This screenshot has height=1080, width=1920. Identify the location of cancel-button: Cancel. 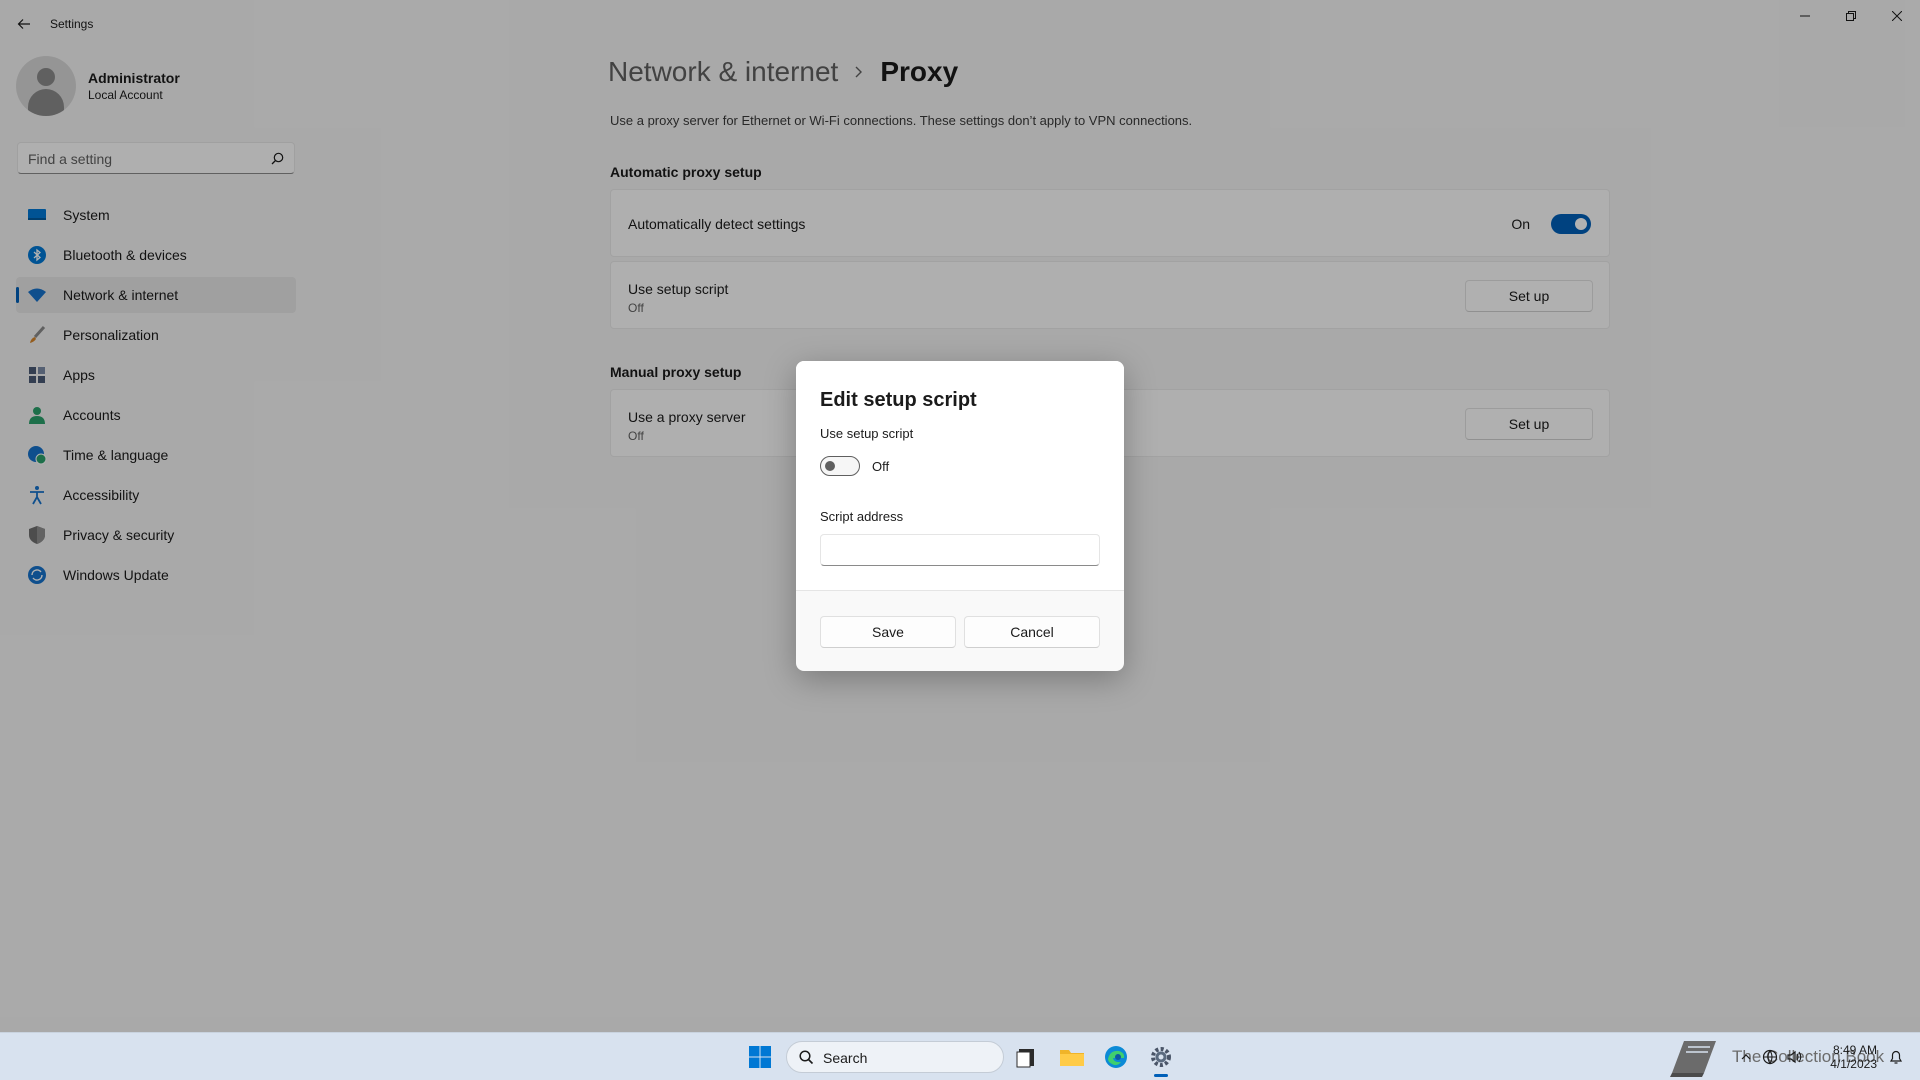
(1032, 632).